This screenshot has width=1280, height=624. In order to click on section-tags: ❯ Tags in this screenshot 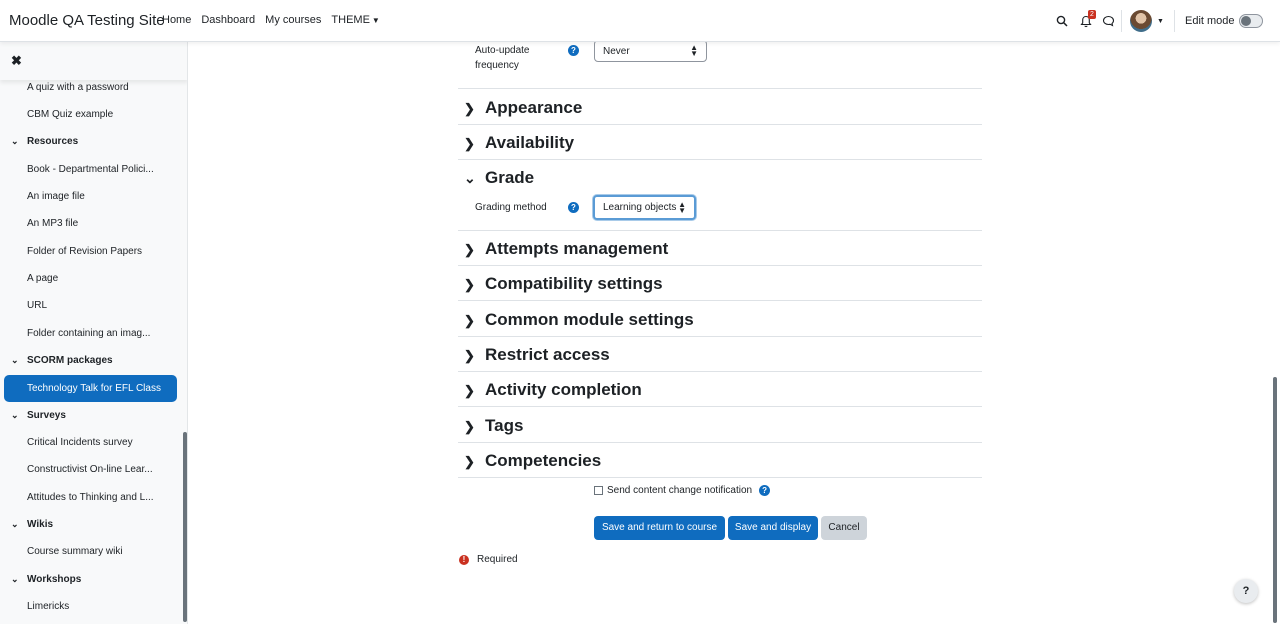, I will do `click(493, 426)`.